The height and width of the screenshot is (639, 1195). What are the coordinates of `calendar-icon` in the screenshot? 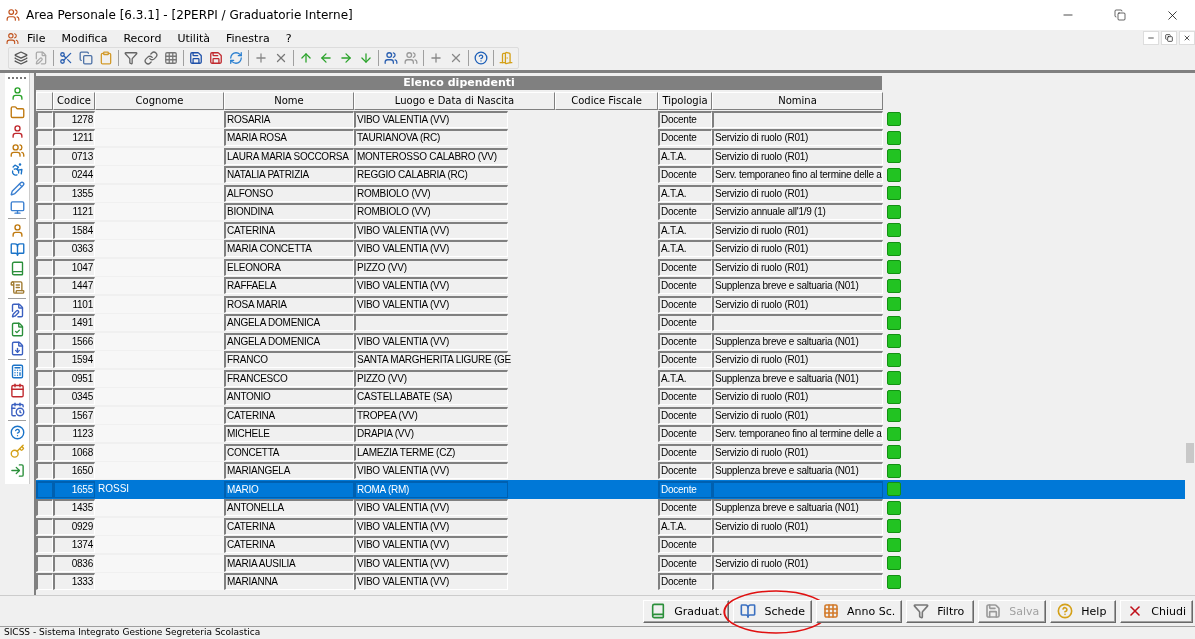 It's located at (17, 390).